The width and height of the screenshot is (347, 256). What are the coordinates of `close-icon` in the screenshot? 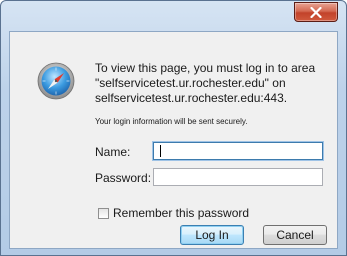 It's located at (316, 12).